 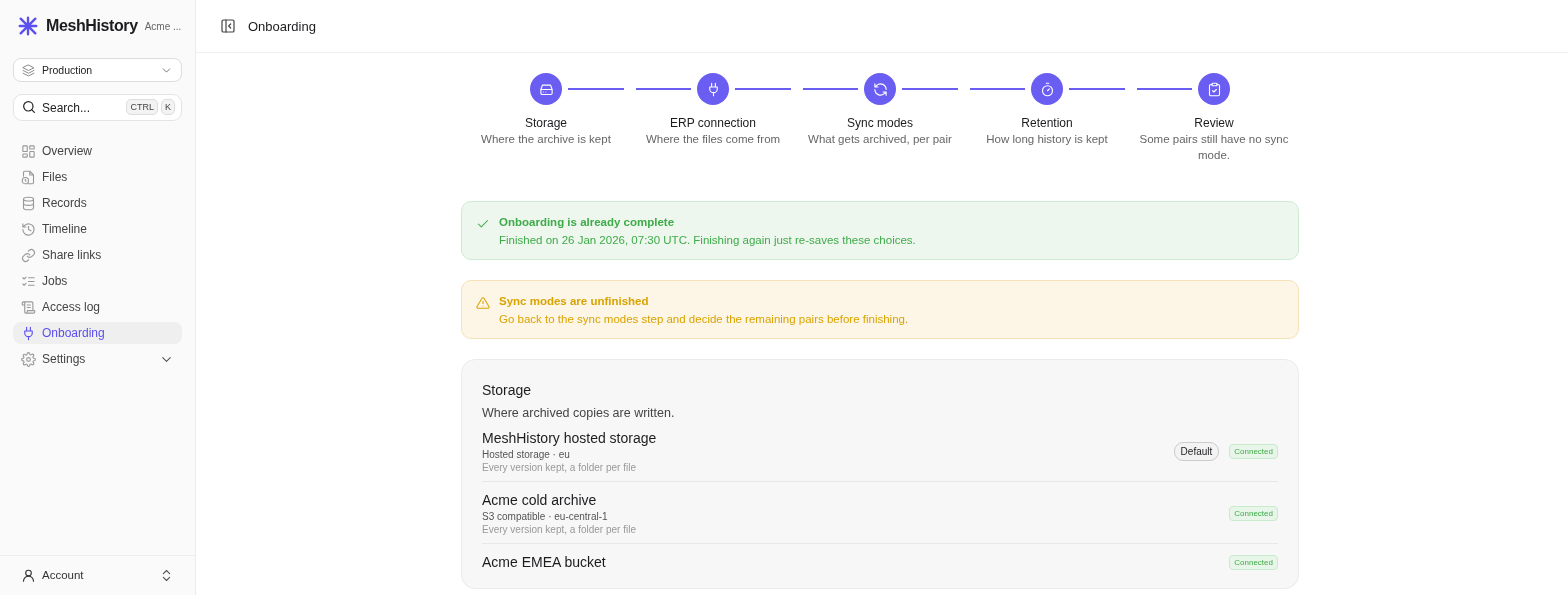 What do you see at coordinates (28, 307) in the screenshot?
I see `scroll-icon` at bounding box center [28, 307].